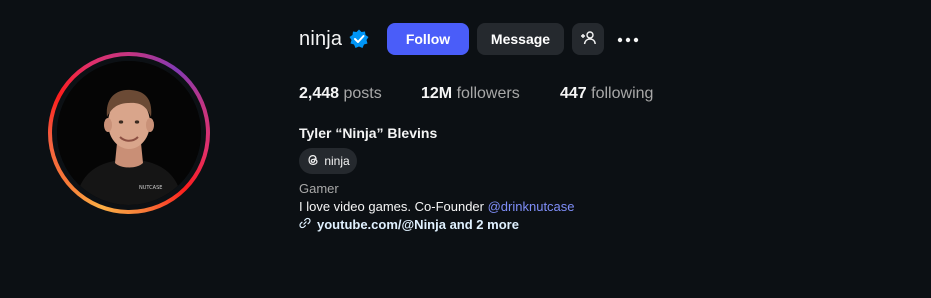 This screenshot has height=298, width=931. Describe the element at coordinates (150, 188) in the screenshot. I see `shirt-logo-text: NUTCASE` at that location.